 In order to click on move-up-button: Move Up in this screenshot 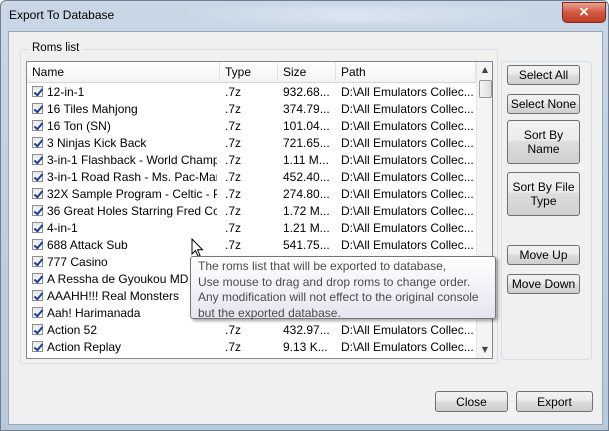, I will do `click(543, 255)`.